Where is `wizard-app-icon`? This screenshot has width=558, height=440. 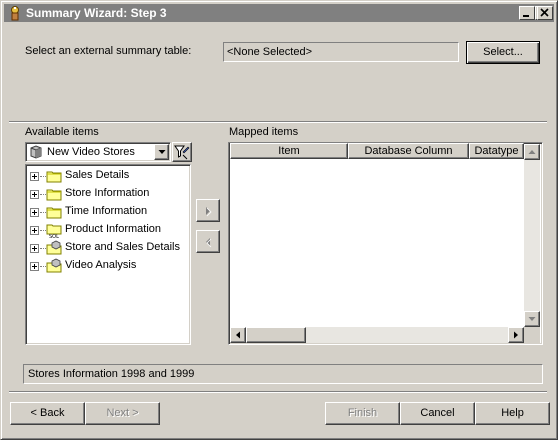
wizard-app-icon is located at coordinates (15, 13).